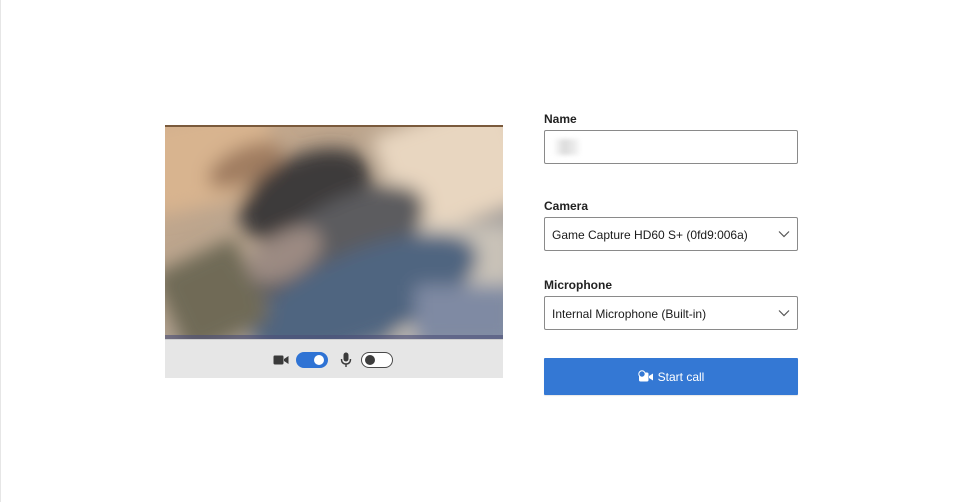 This screenshot has width=959, height=502. Describe the element at coordinates (334, 358) in the screenshot. I see `preview-controls-bar` at that location.